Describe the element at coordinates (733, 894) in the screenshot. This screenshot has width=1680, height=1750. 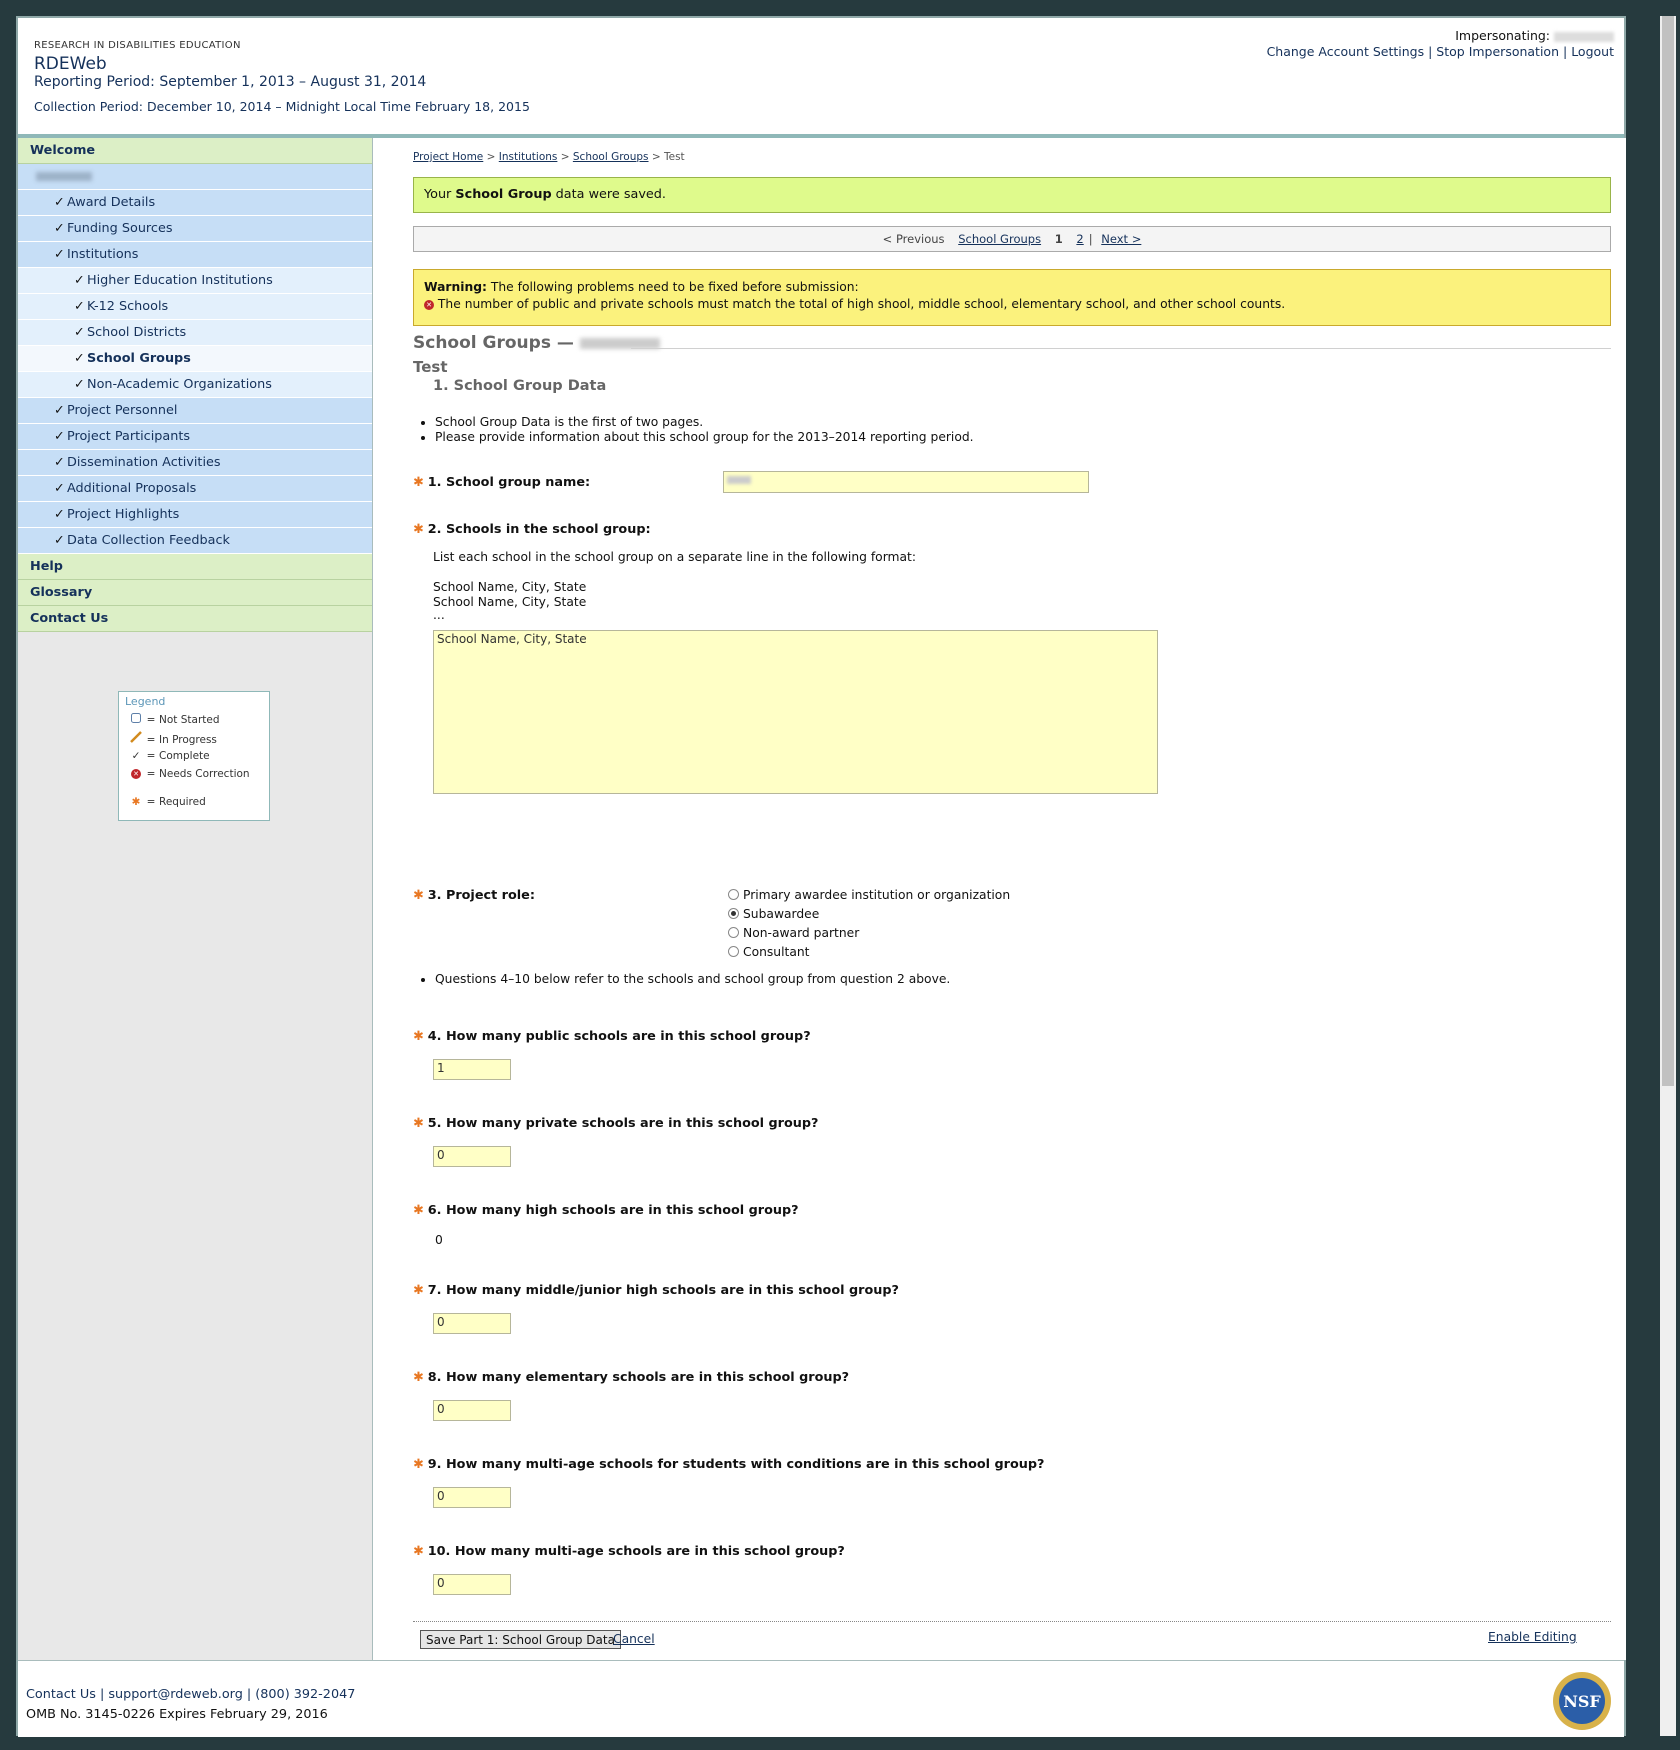
I see `radio-icon` at that location.